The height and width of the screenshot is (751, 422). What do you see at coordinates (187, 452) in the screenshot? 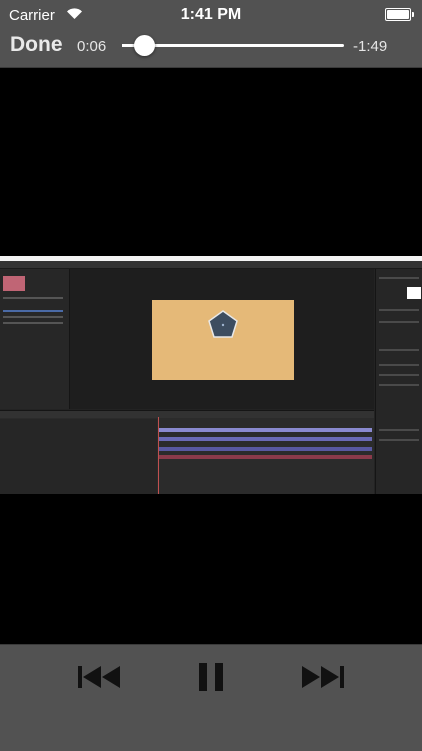
I see `video-timeline-panel` at bounding box center [187, 452].